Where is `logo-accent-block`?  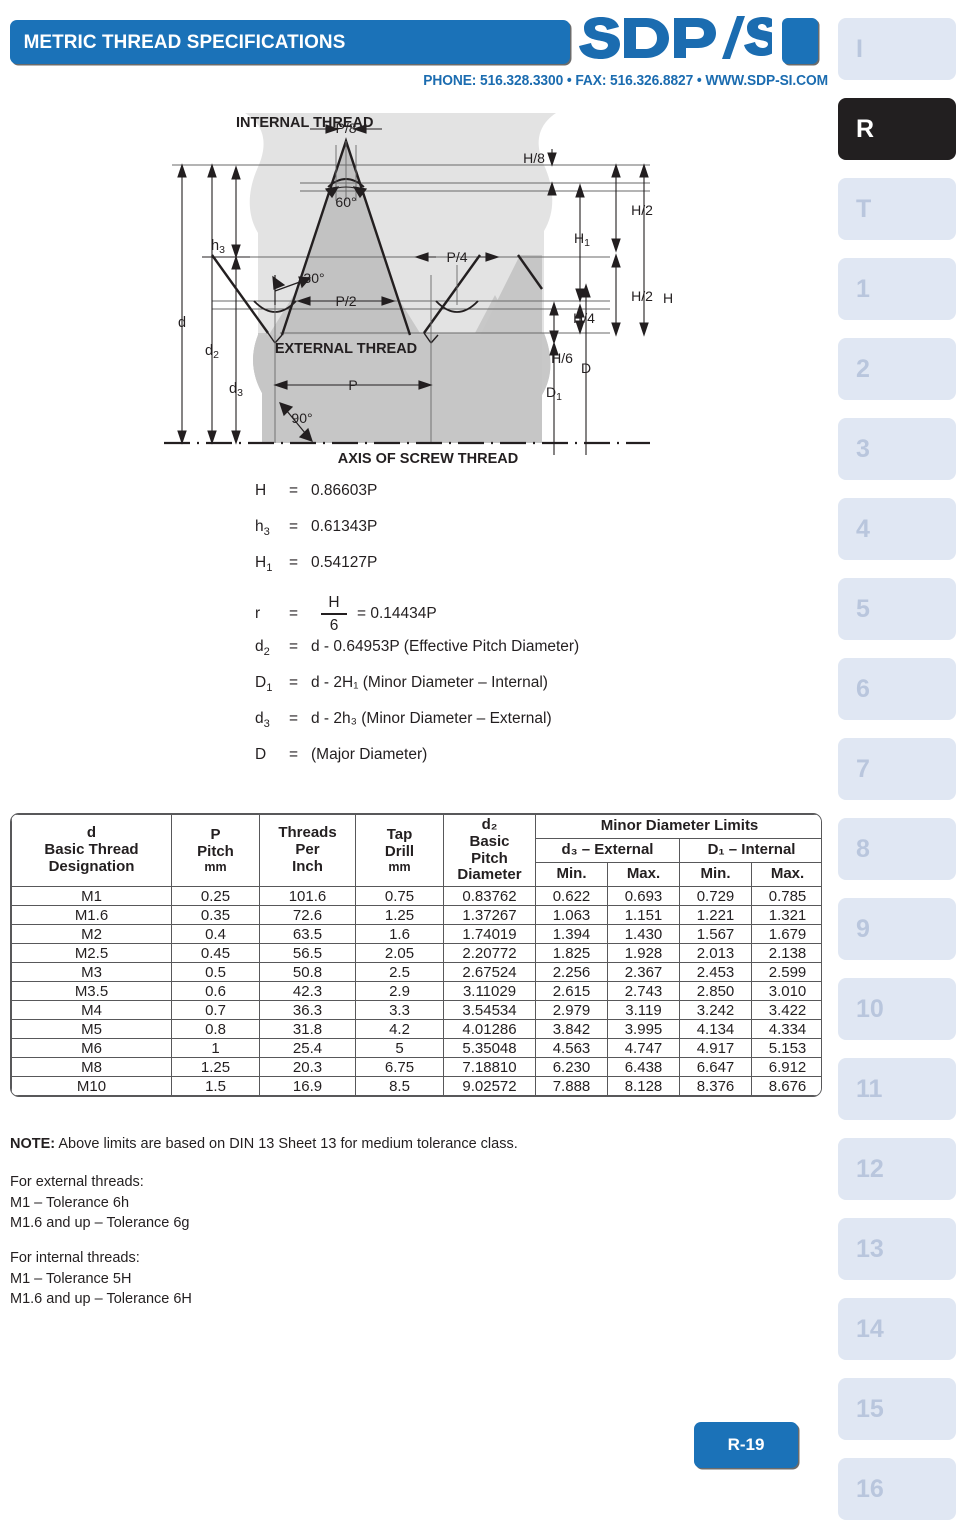 logo-accent-block is located at coordinates (800, 41).